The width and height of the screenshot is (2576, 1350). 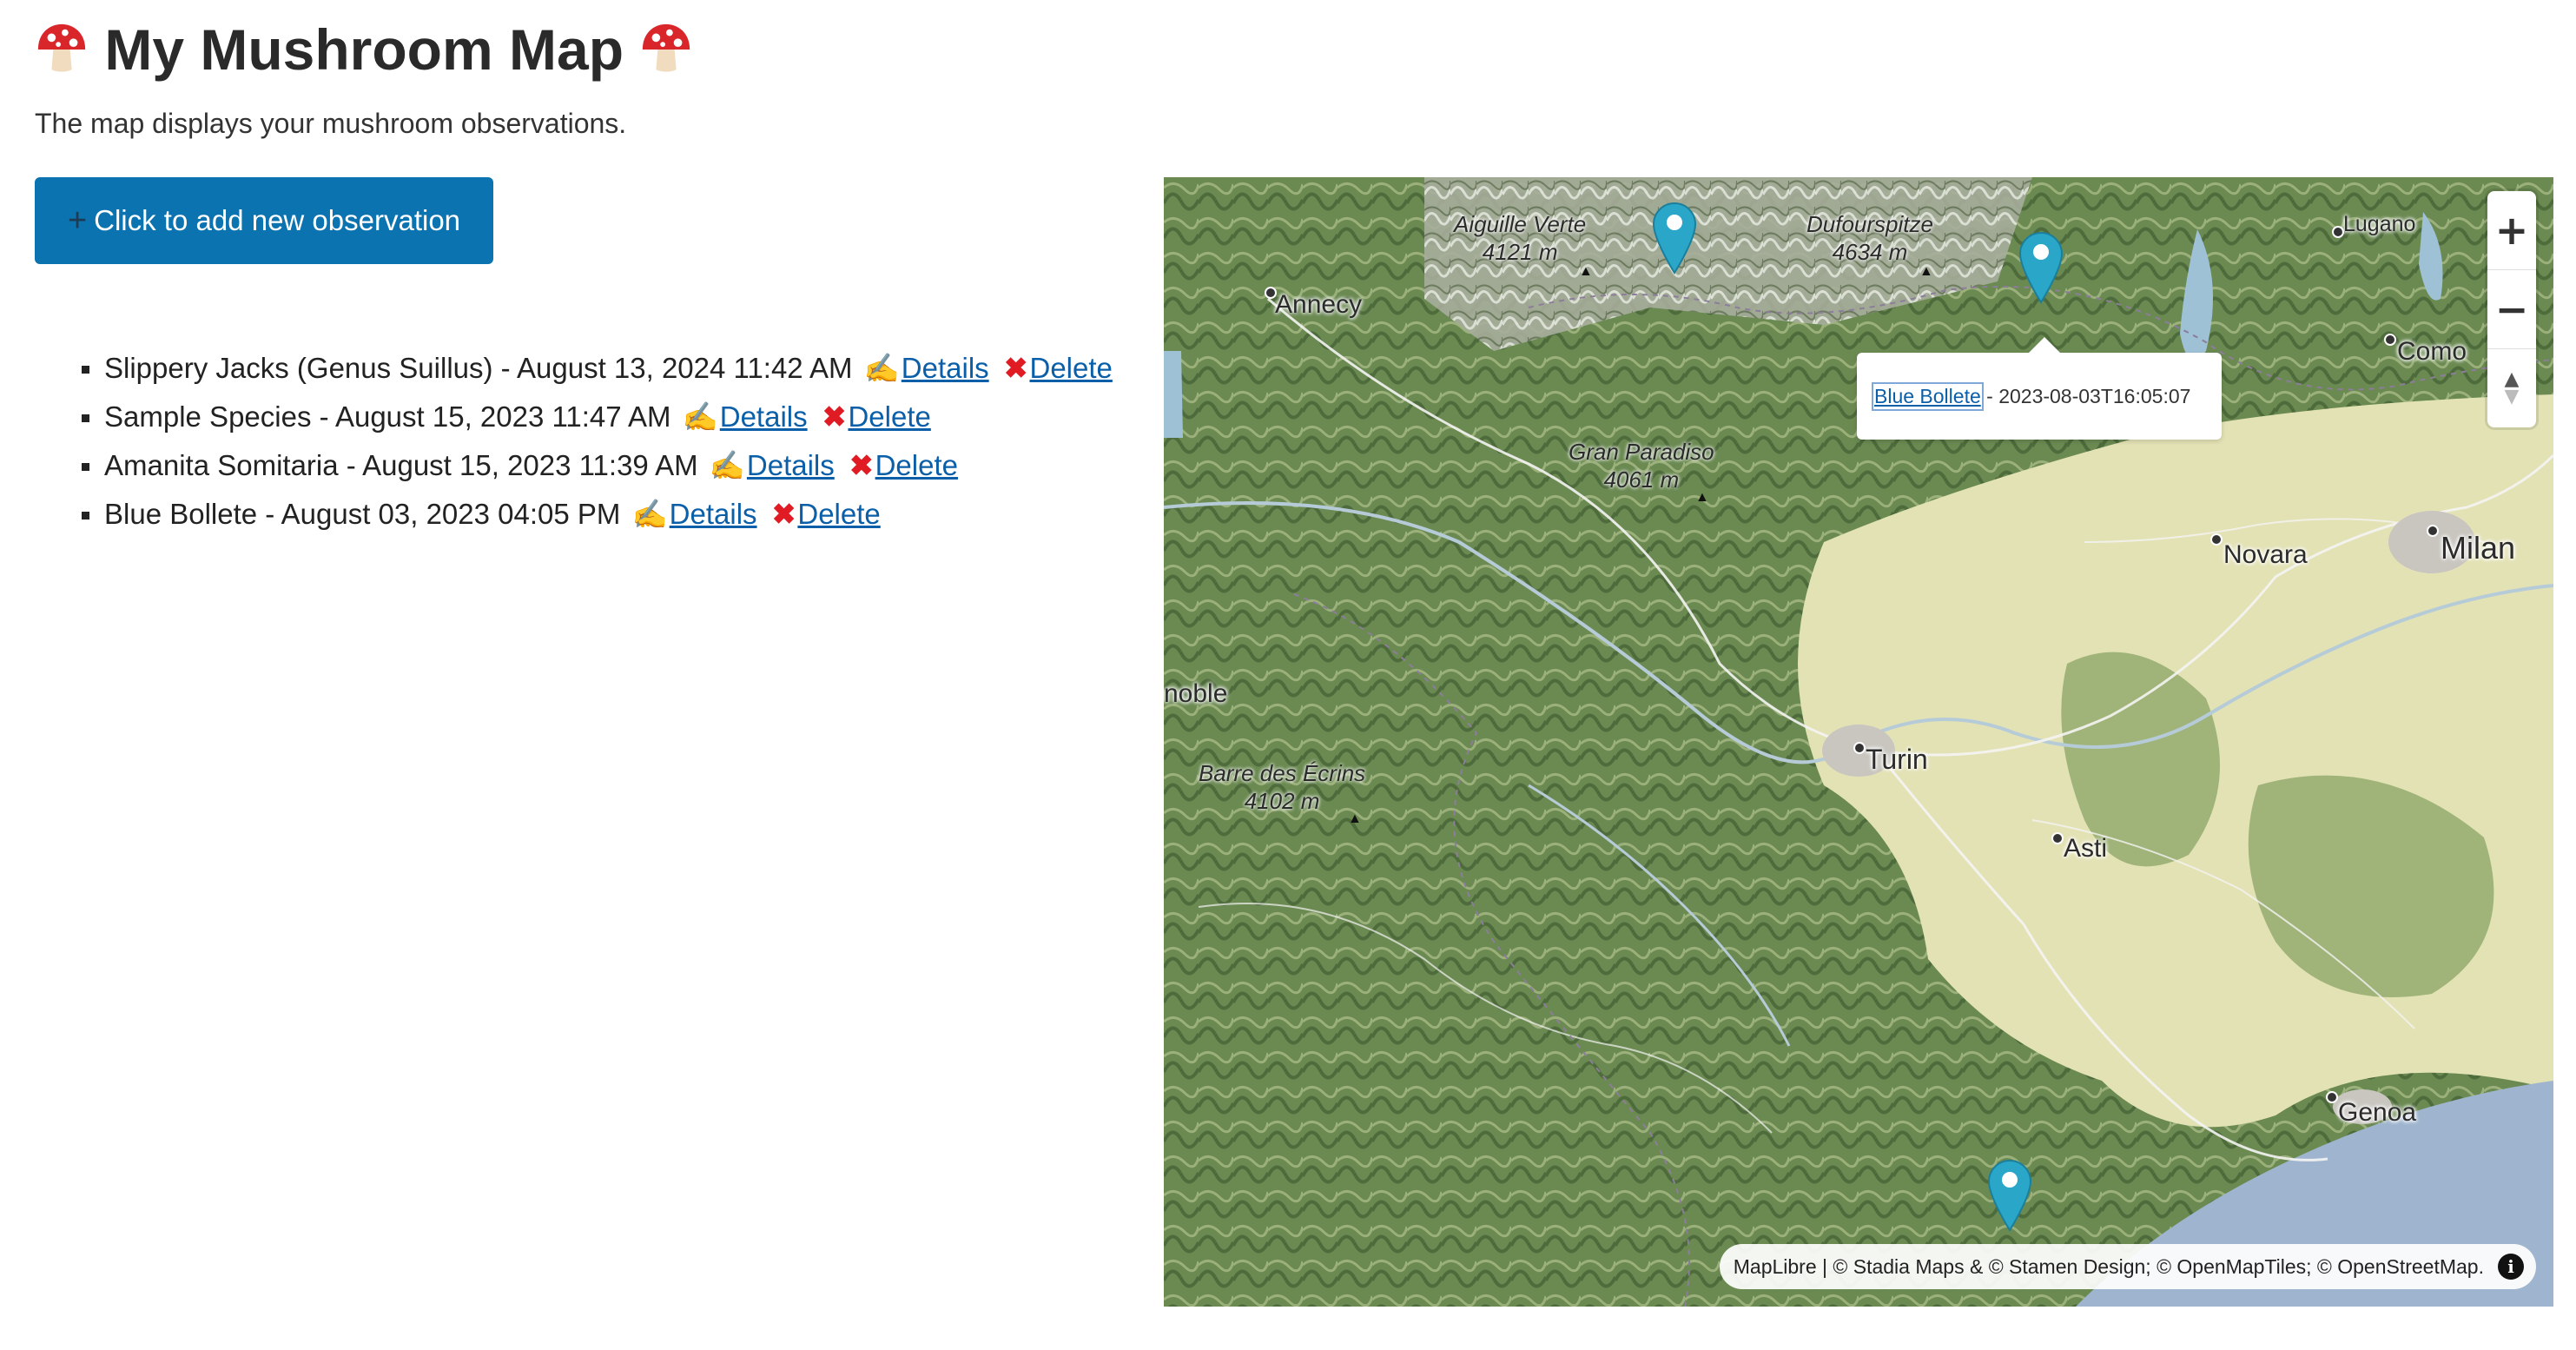 What do you see at coordinates (2512, 397) in the screenshot?
I see `compass-south-icon: ▼` at bounding box center [2512, 397].